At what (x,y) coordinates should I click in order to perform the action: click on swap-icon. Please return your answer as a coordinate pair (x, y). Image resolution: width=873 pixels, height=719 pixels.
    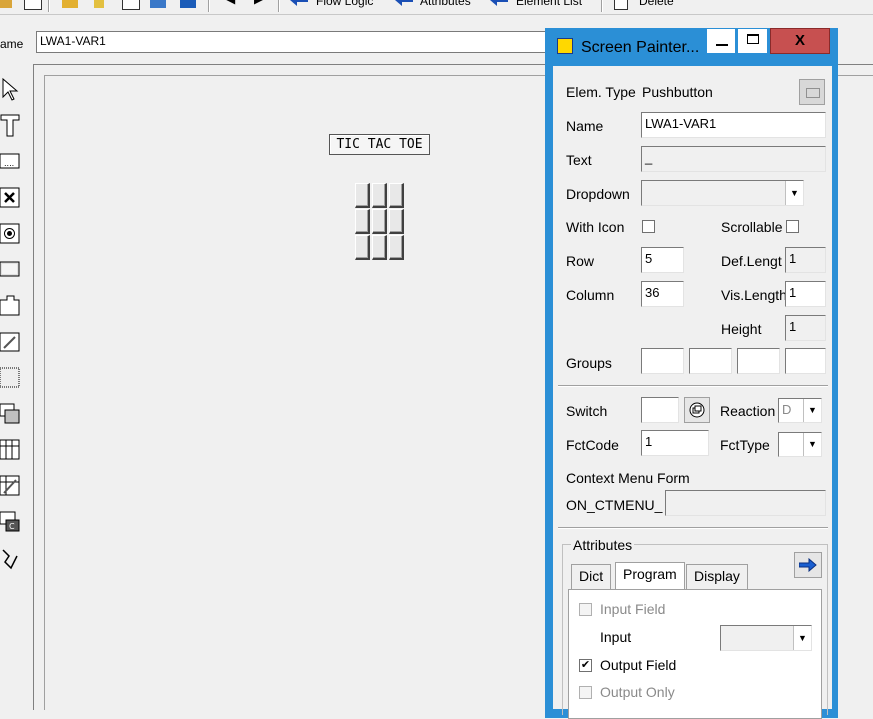
    Looking at the image, I should click on (158, 4).